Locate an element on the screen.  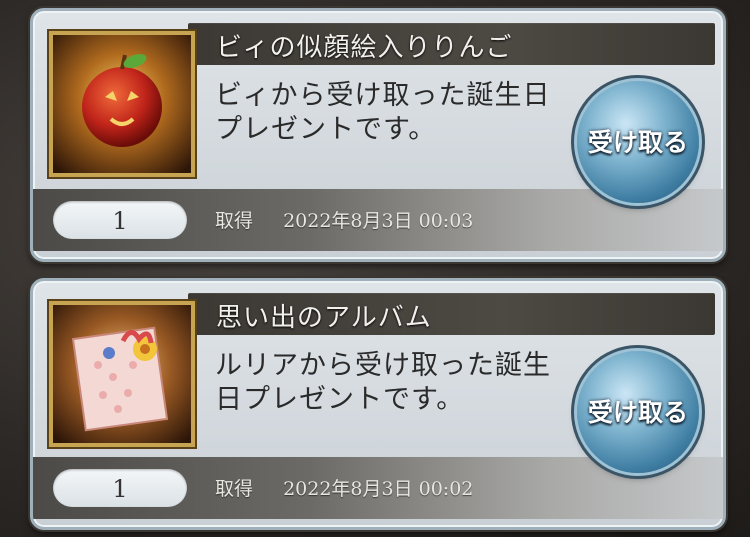
acquired-date: 2022年8月3日 00:02 is located at coordinates (378, 489).